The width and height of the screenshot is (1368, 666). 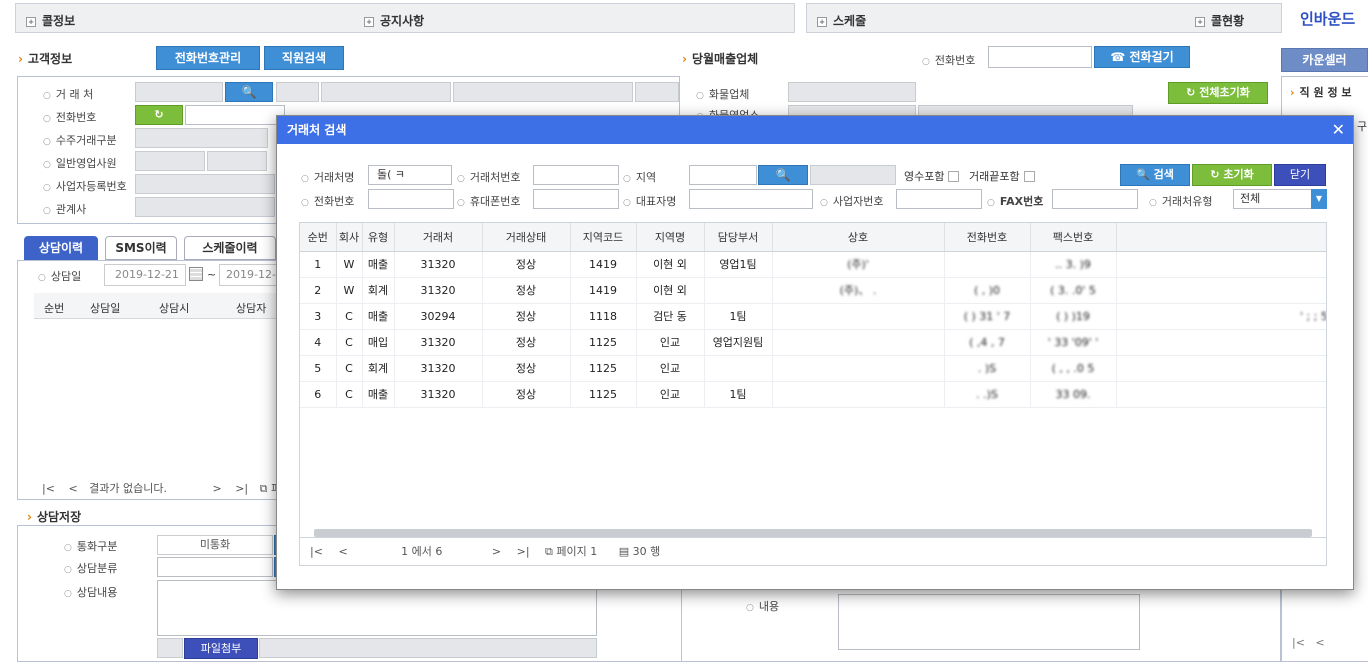 What do you see at coordinates (1221, 290) in the screenshot?
I see `table-cell: . 7 .` at bounding box center [1221, 290].